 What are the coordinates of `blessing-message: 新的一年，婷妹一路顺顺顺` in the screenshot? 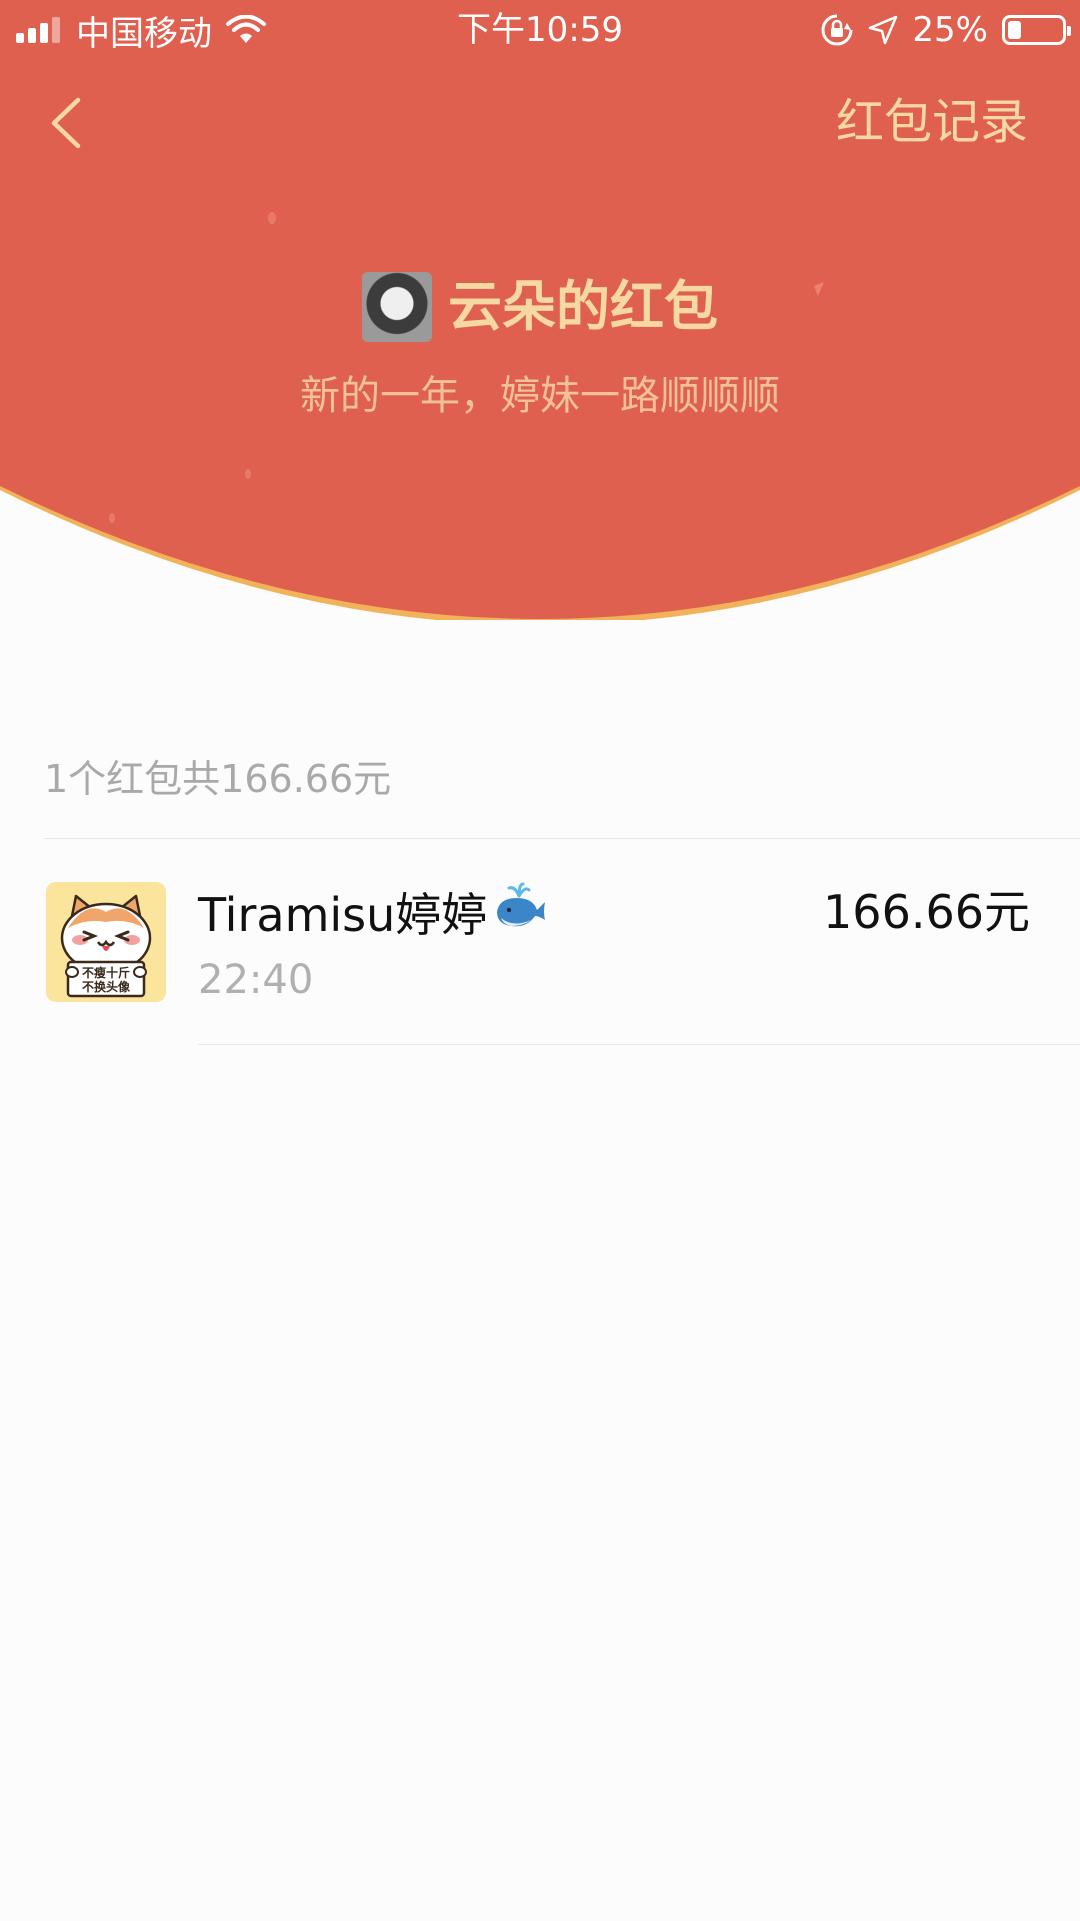 It's located at (540, 396).